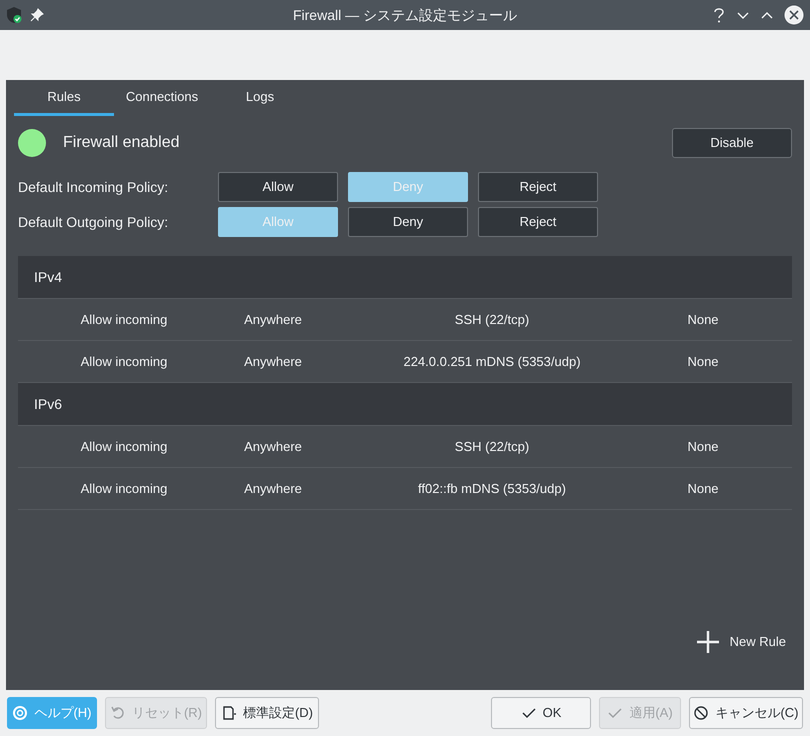  I want to click on policy-option: Allow, so click(278, 187).